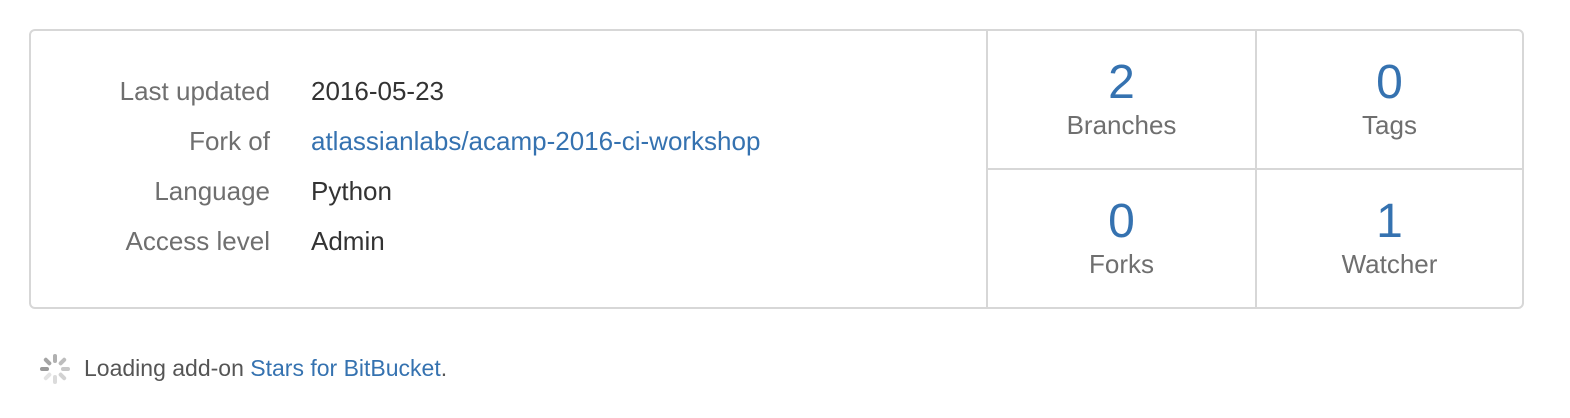 Image resolution: width=1570 pixels, height=418 pixels. I want to click on forks-label: Forks, so click(1121, 264).